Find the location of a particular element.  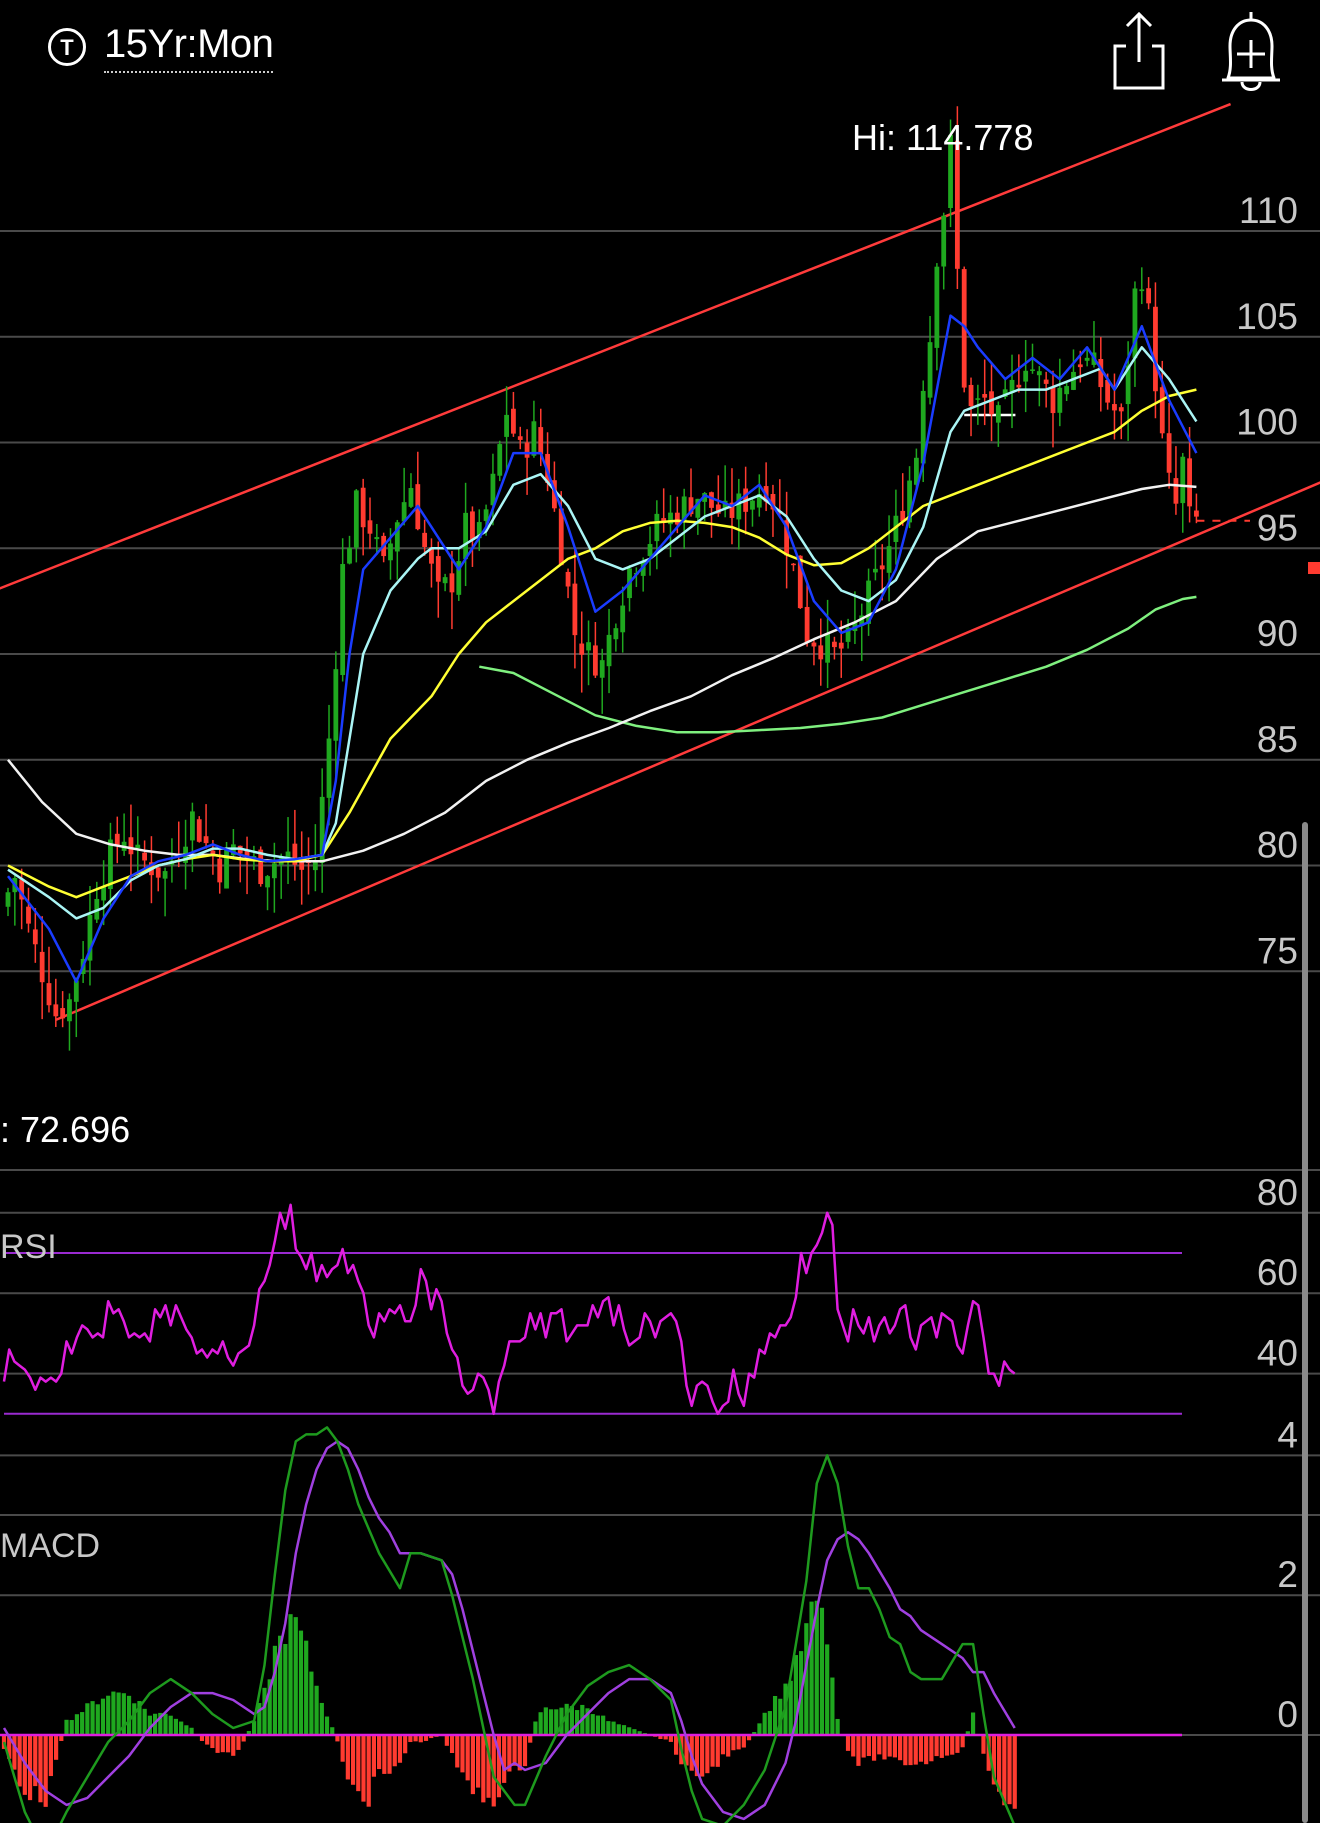

rsi-tick-label: 60 is located at coordinates (1277, 1272).